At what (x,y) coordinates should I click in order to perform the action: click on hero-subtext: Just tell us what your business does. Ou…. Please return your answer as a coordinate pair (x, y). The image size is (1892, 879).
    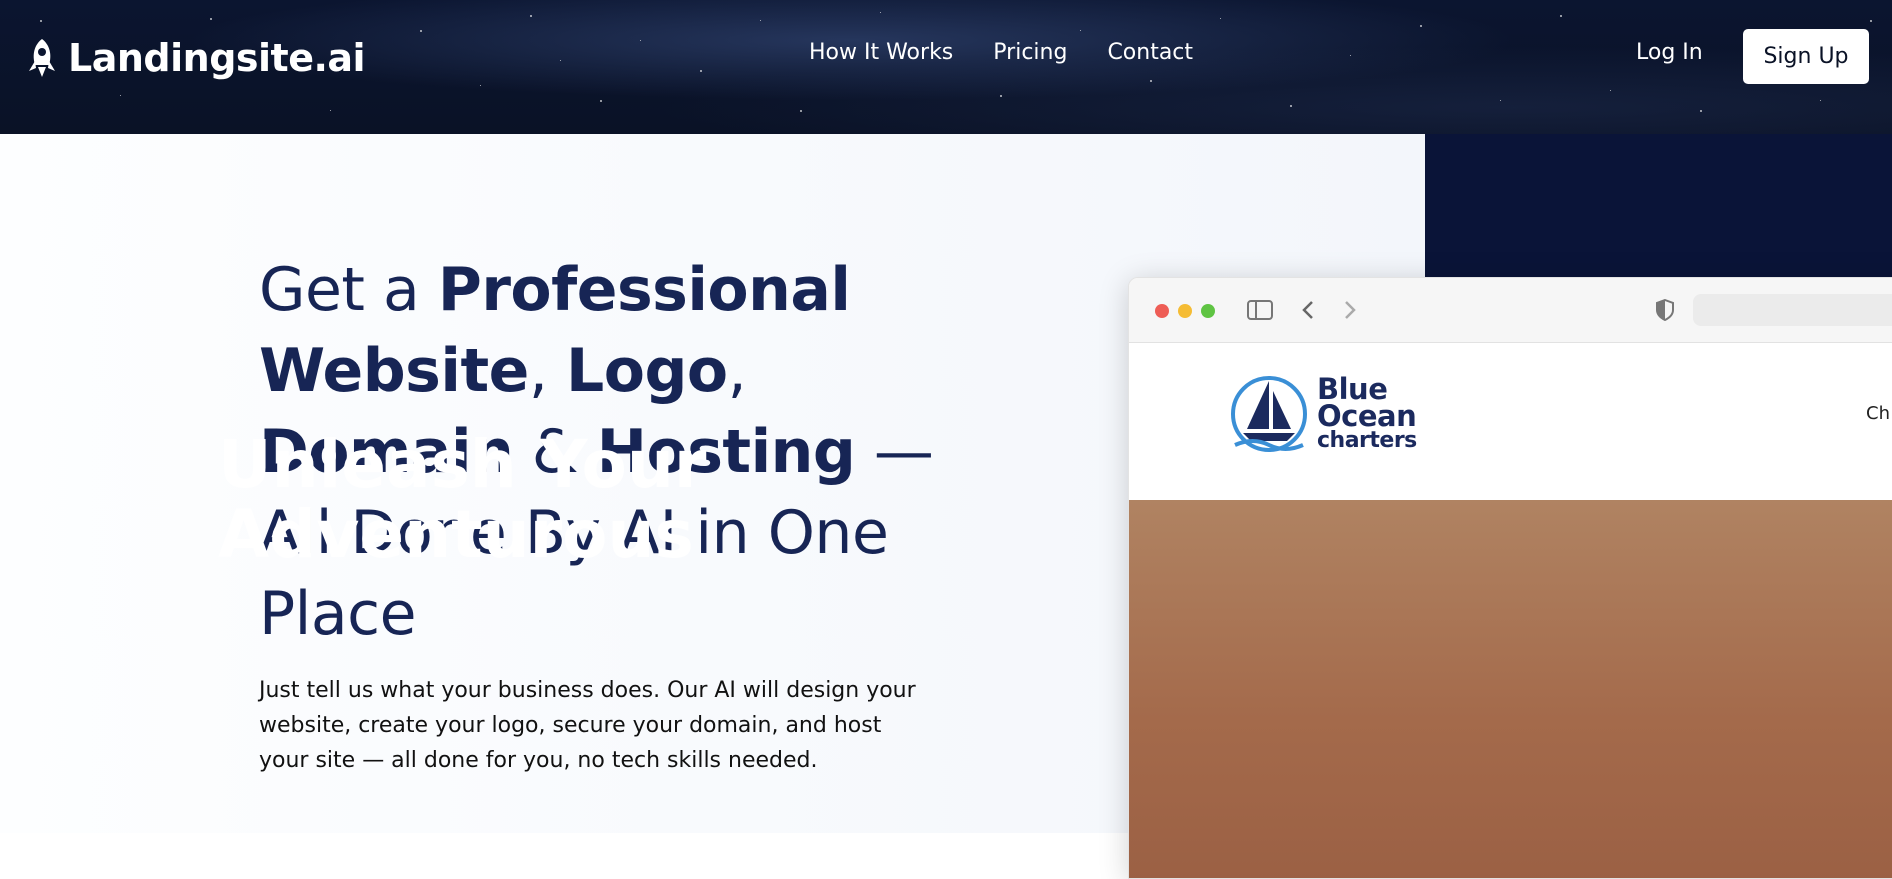
    Looking at the image, I should click on (587, 725).